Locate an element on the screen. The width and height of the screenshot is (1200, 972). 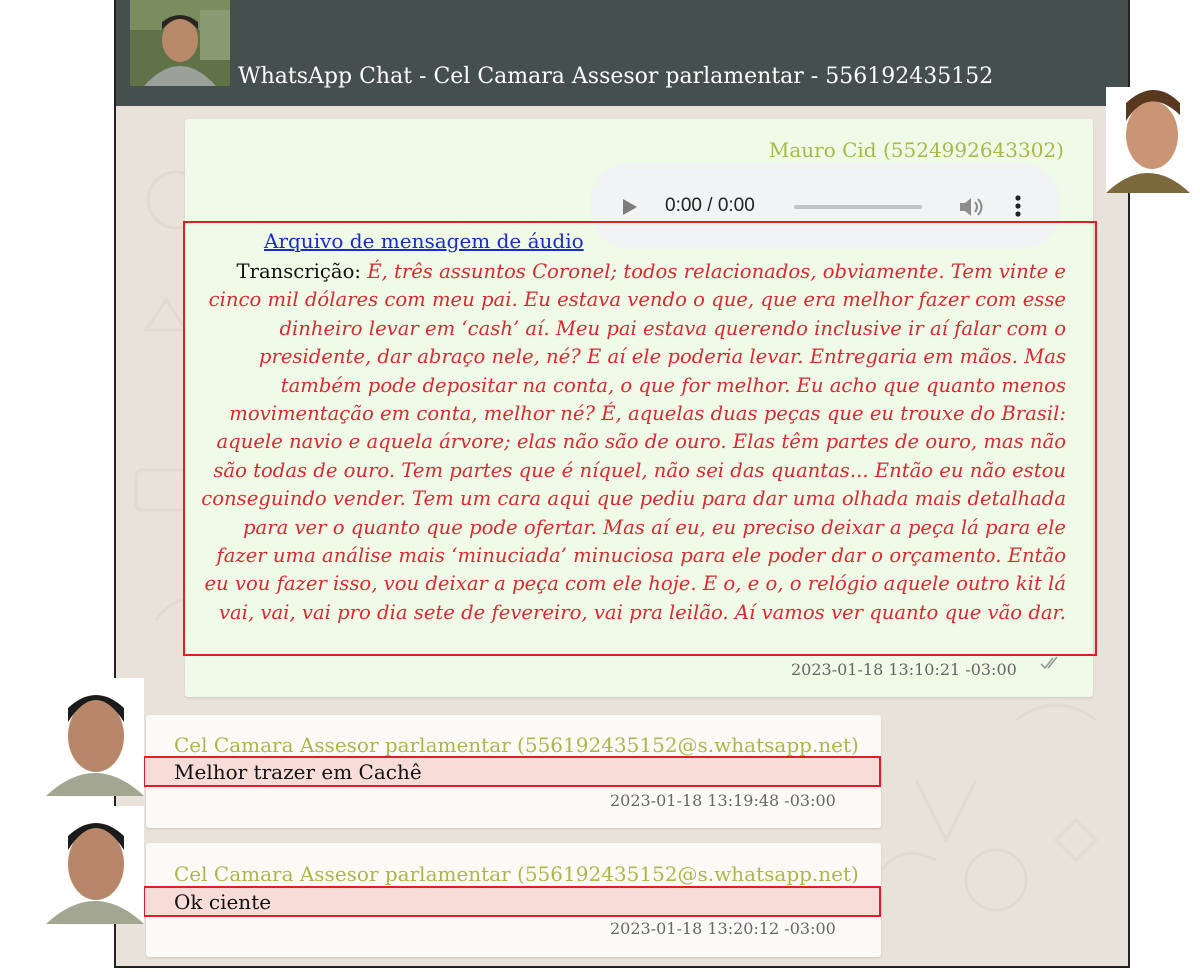
double-check-icon is located at coordinates (1049, 663).